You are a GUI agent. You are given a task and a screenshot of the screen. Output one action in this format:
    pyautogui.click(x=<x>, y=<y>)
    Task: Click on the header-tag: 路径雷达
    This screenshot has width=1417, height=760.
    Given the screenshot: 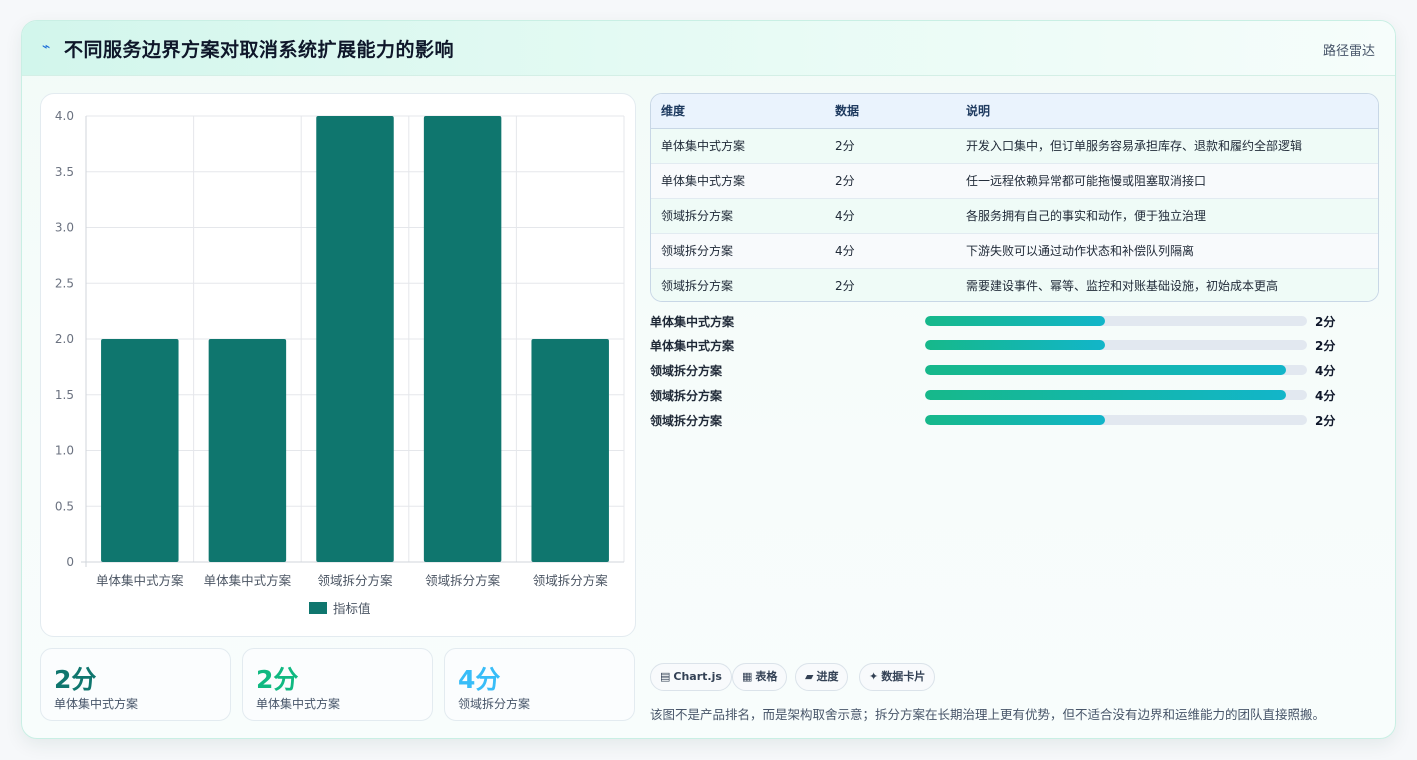 What is the action you would take?
    pyautogui.click(x=1349, y=49)
    